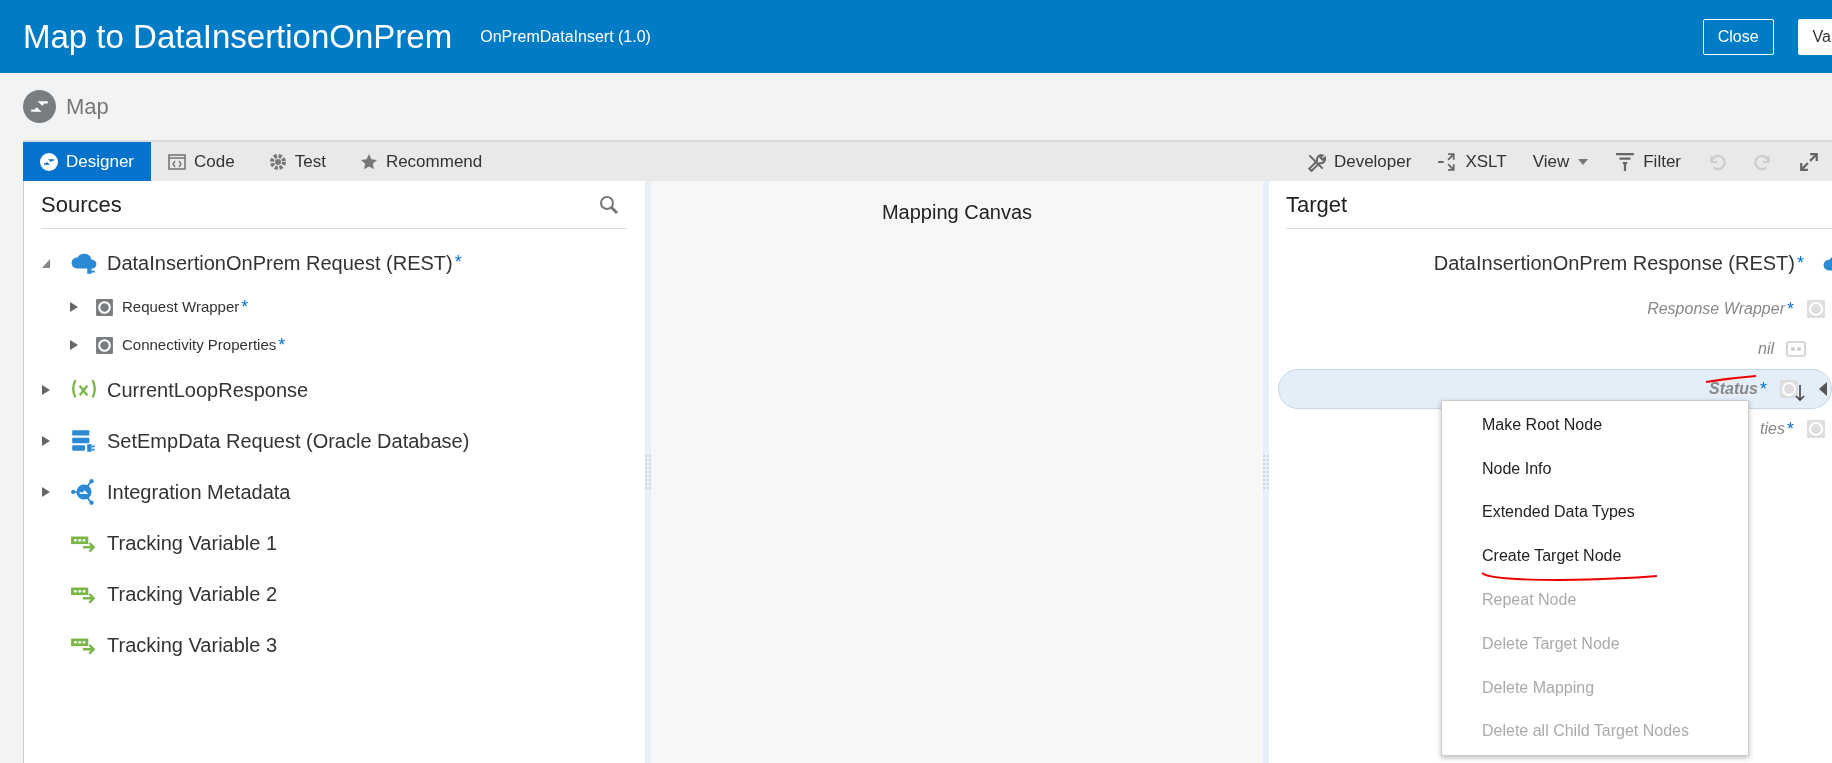 This screenshot has width=1832, height=763. What do you see at coordinates (192, 644) in the screenshot?
I see `tree-item-label: Tracking Variable 3` at bounding box center [192, 644].